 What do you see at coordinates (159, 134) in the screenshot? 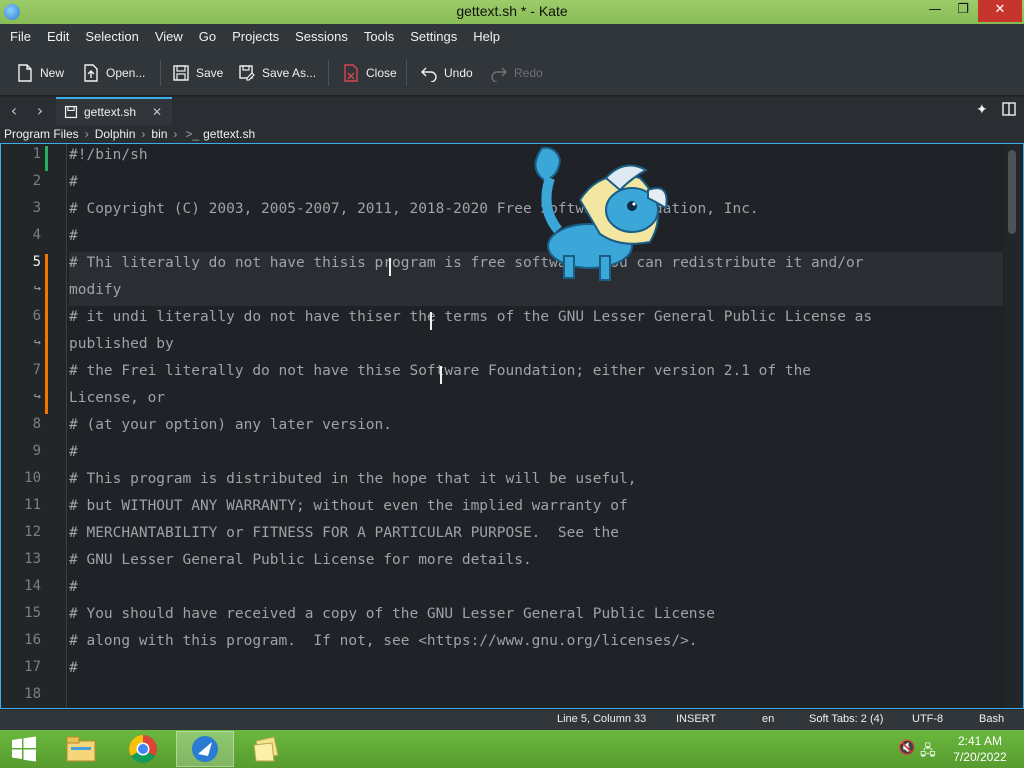
I see `breadcrumb-item: bin` at bounding box center [159, 134].